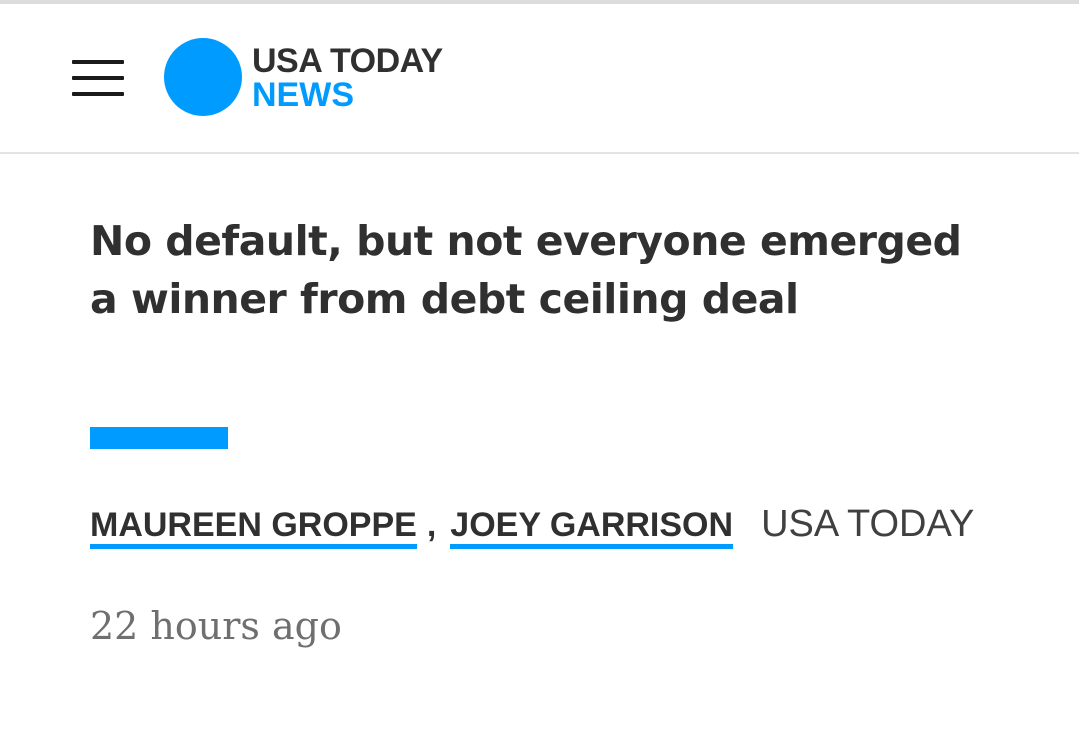 The width and height of the screenshot is (1079, 737). I want to click on author-link: JOEY GARRISON, so click(592, 527).